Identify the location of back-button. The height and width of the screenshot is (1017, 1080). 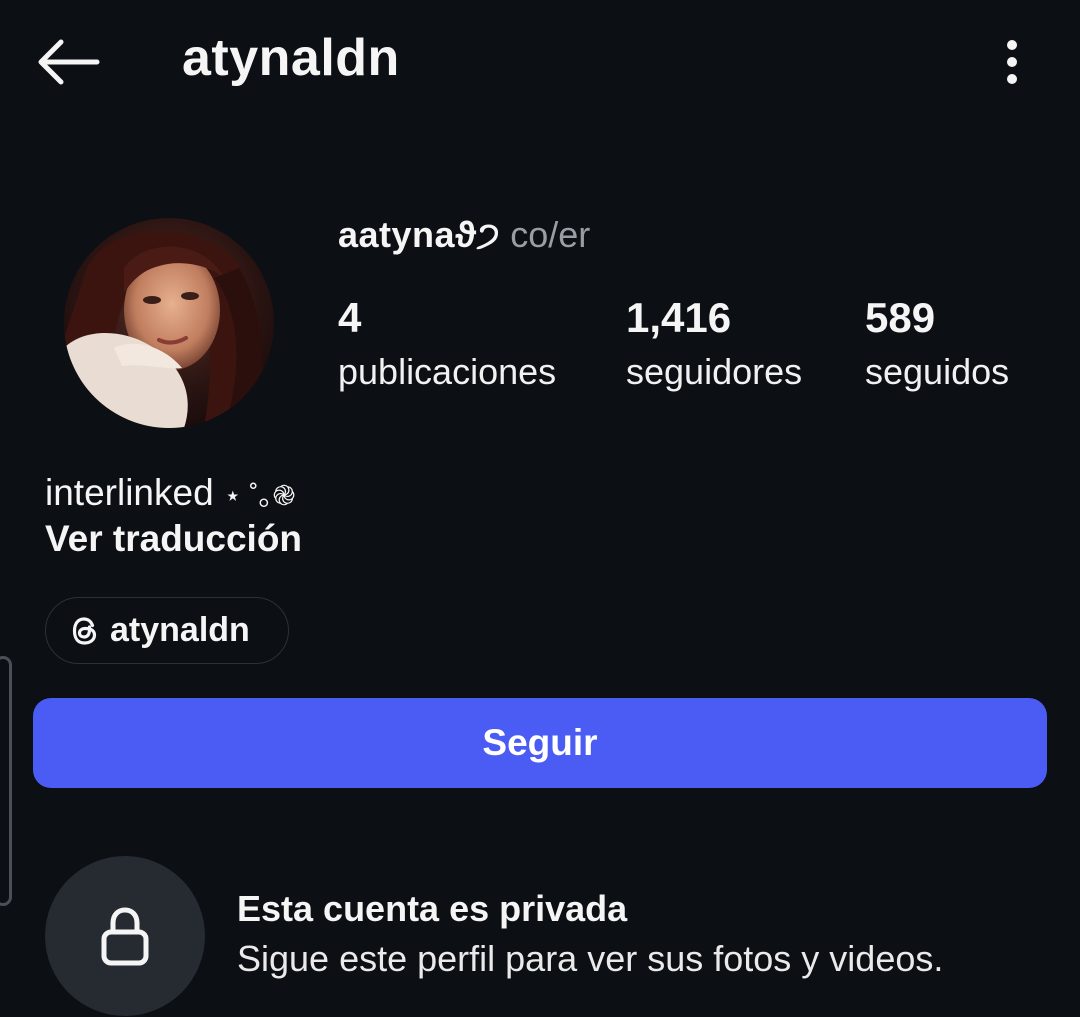
(68, 62).